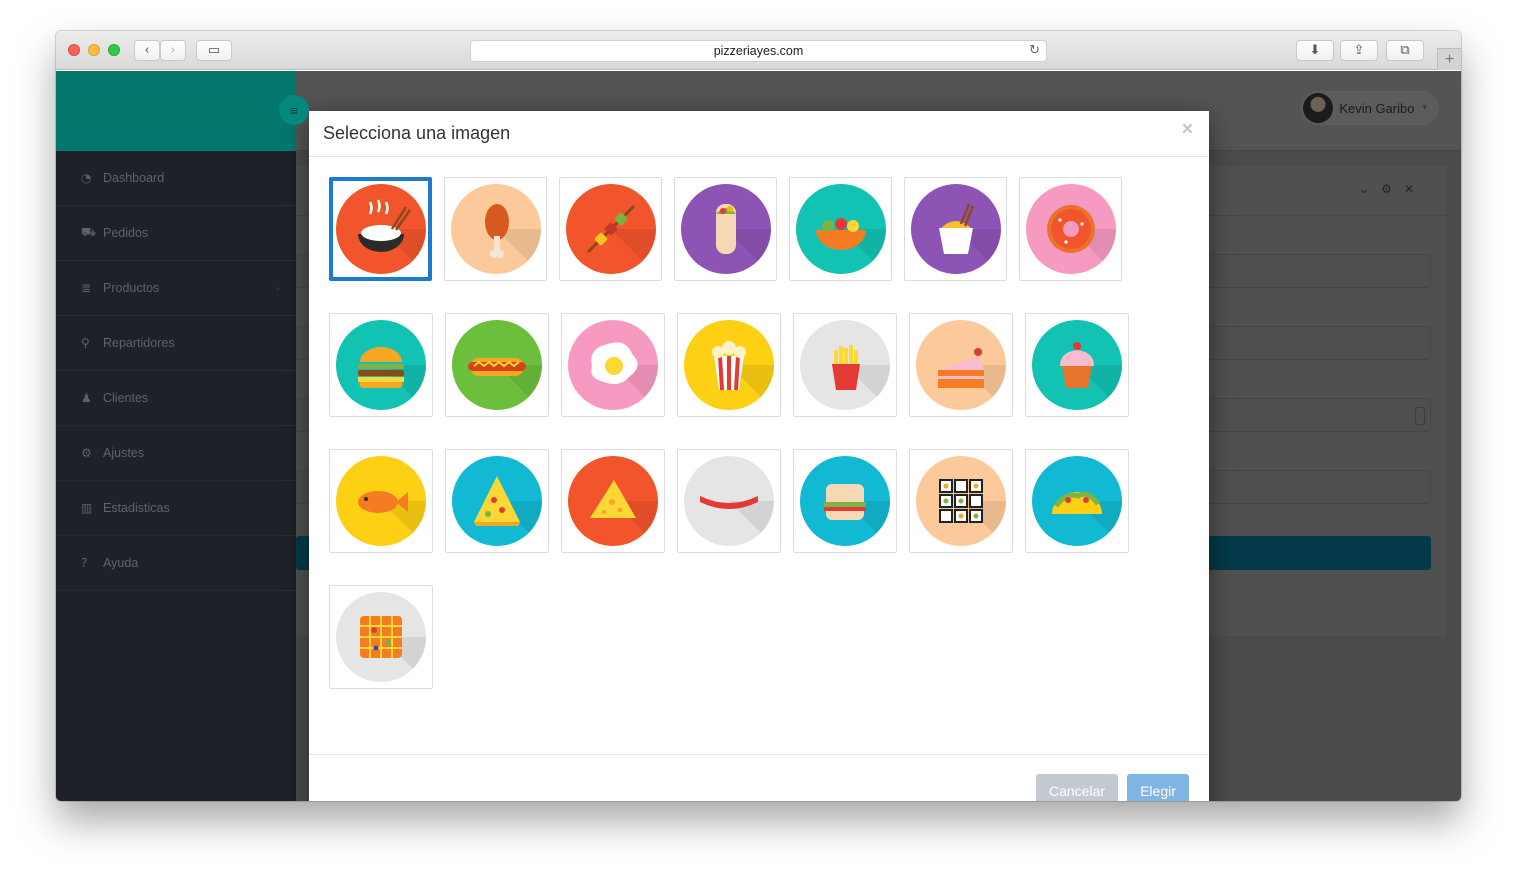 The image size is (1517, 881). I want to click on database-icon: ≣, so click(86, 288).